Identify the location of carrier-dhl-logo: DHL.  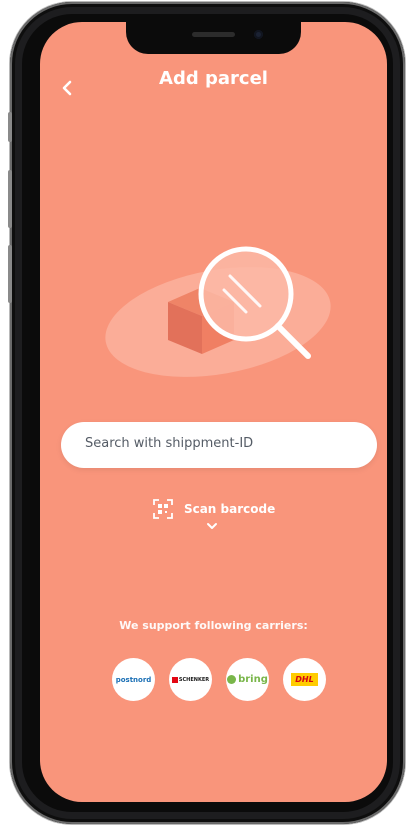
(304, 679).